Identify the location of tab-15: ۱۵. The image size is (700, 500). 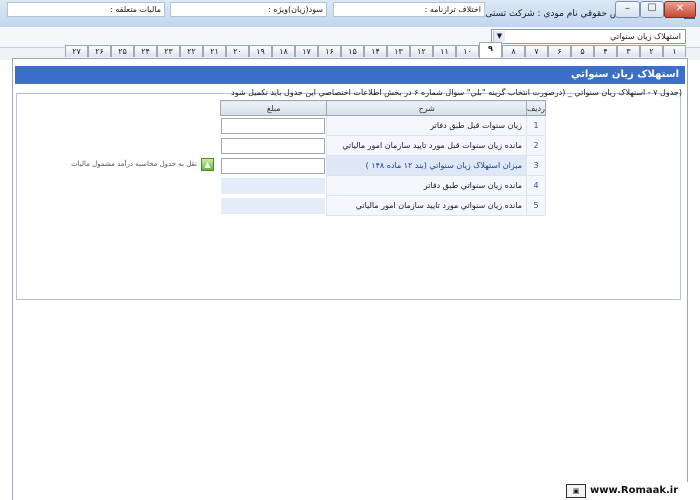
(352, 51).